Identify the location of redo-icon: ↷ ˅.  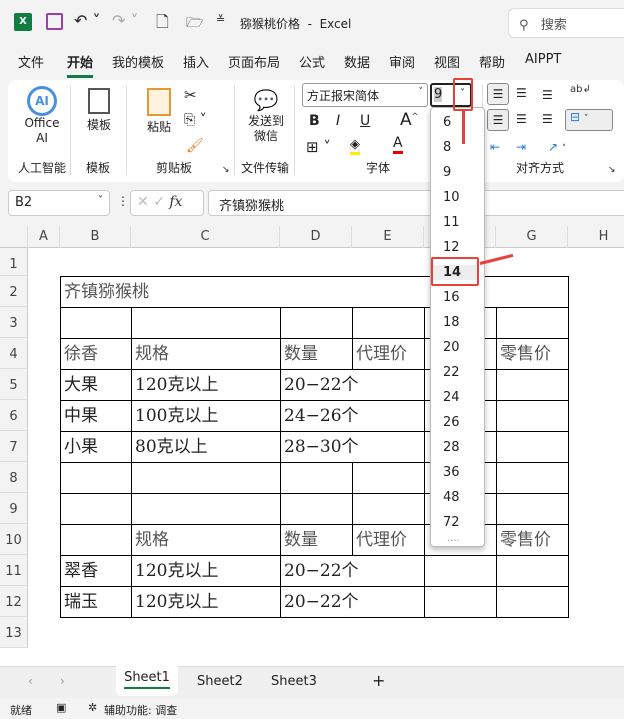
(125, 20).